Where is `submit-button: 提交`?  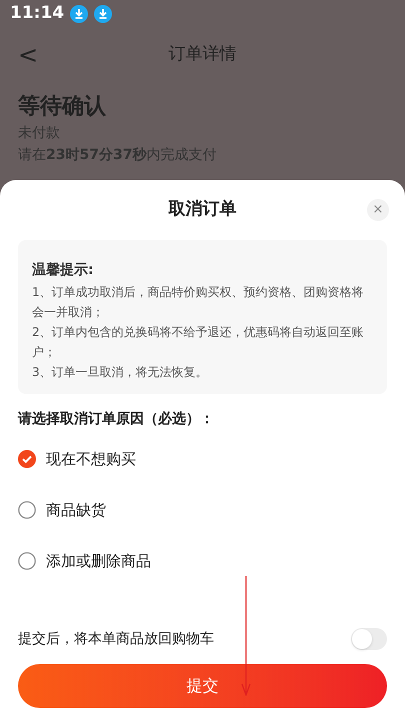 submit-button: 提交 is located at coordinates (202, 686).